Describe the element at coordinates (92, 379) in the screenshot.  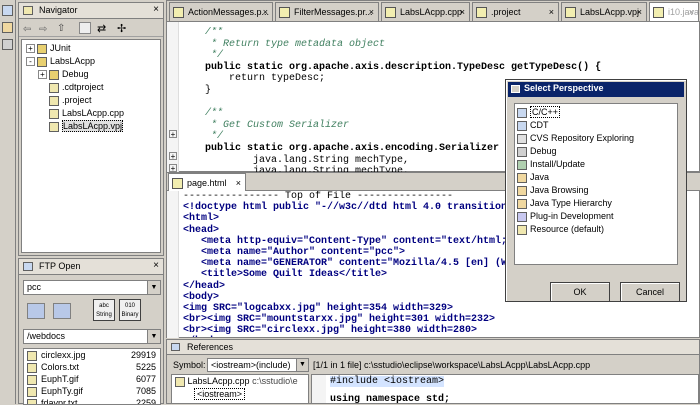
I see `list-item: EuphT.gif 6077` at that location.